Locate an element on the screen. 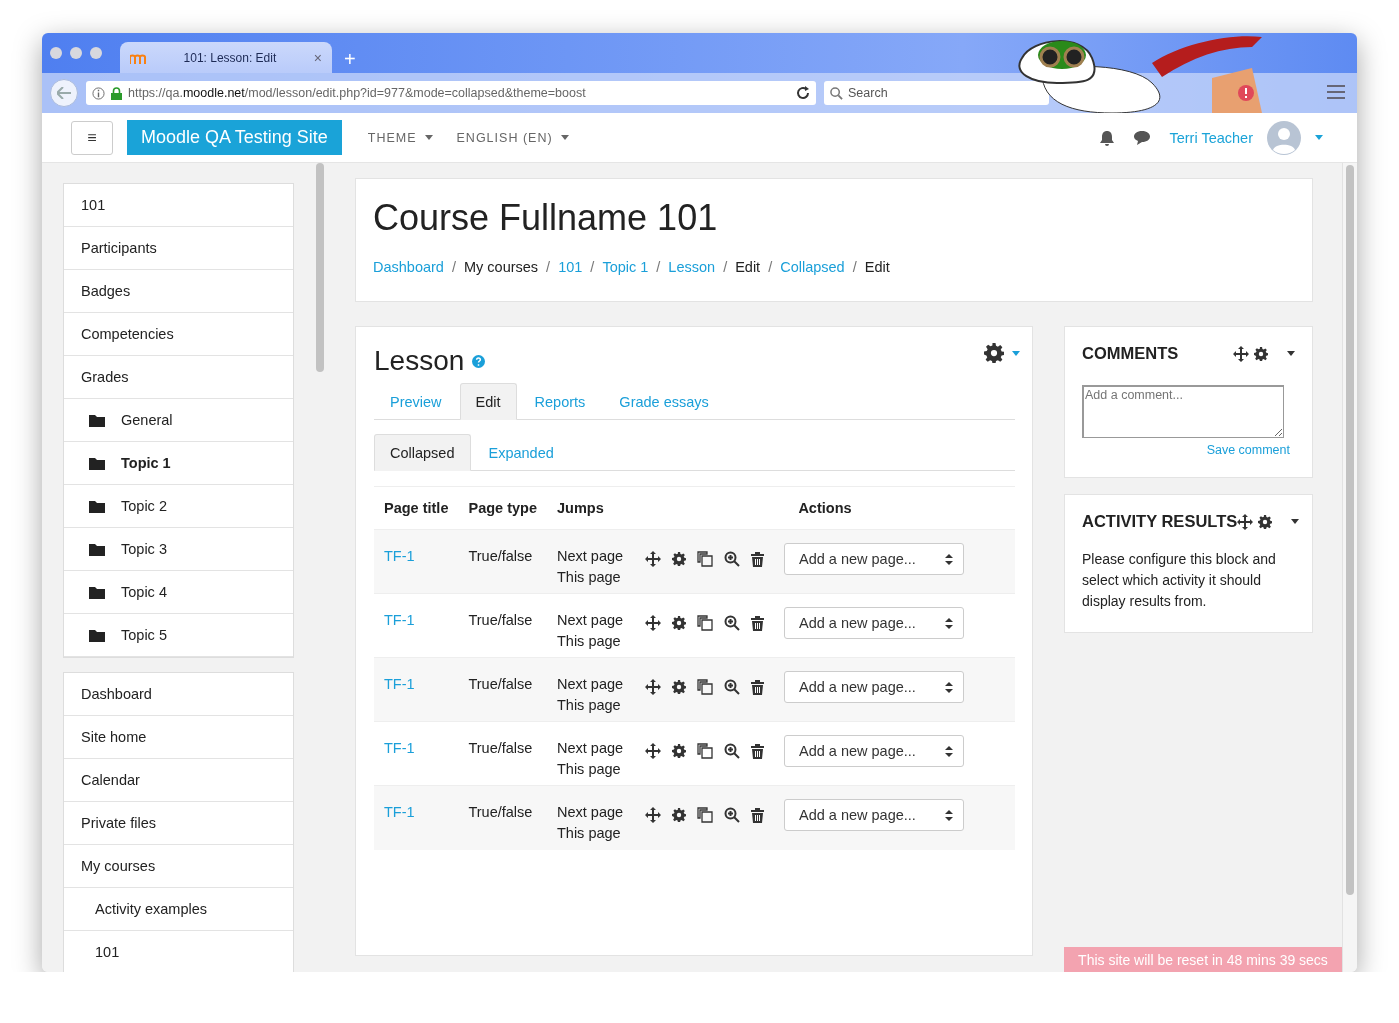 This screenshot has height=1023, width=1399. menu-icon is located at coordinates (1336, 92).